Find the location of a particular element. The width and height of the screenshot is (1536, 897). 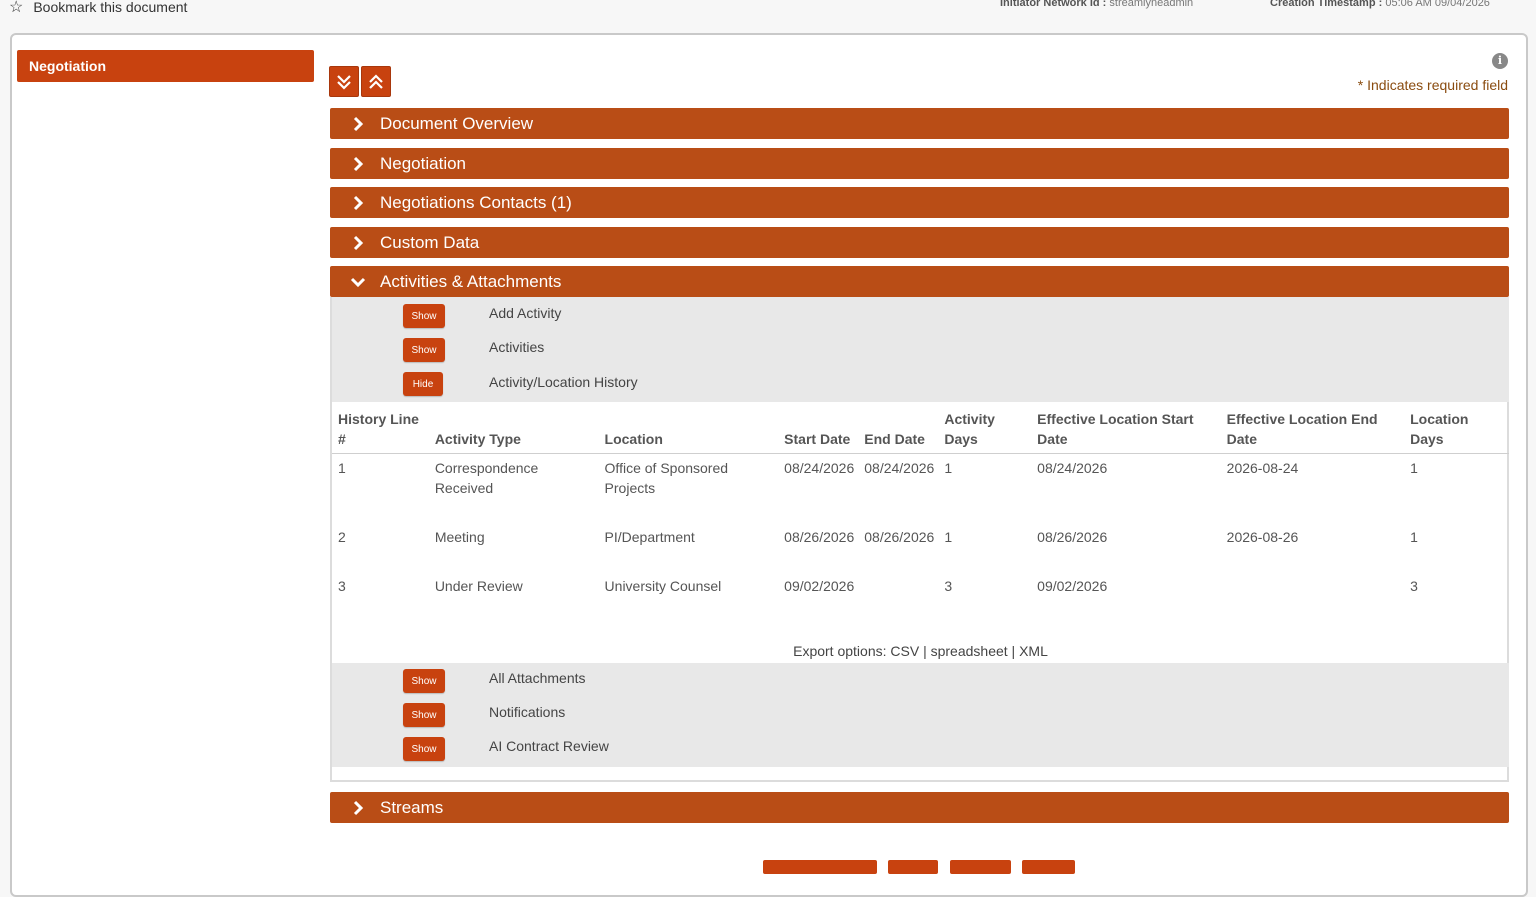

creation-label: Creation Timestamp : is located at coordinates (1326, 4).